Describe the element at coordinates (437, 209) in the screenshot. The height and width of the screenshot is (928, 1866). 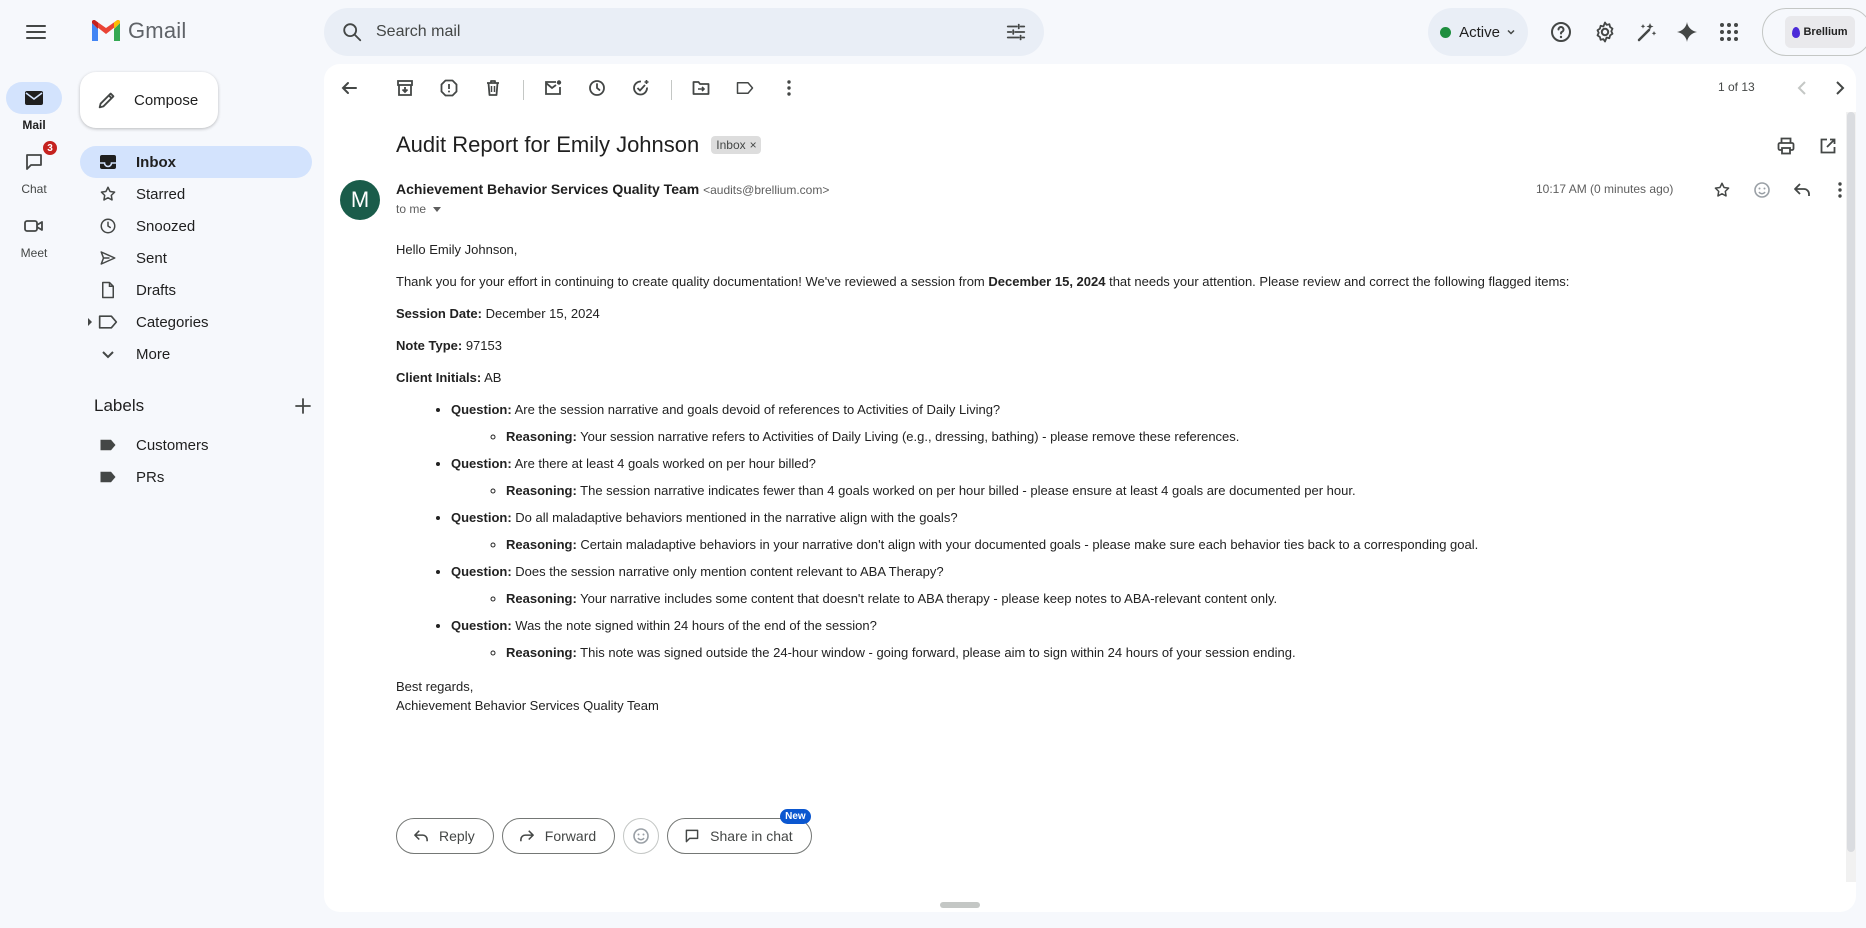
I see `caret-down-icon` at that location.